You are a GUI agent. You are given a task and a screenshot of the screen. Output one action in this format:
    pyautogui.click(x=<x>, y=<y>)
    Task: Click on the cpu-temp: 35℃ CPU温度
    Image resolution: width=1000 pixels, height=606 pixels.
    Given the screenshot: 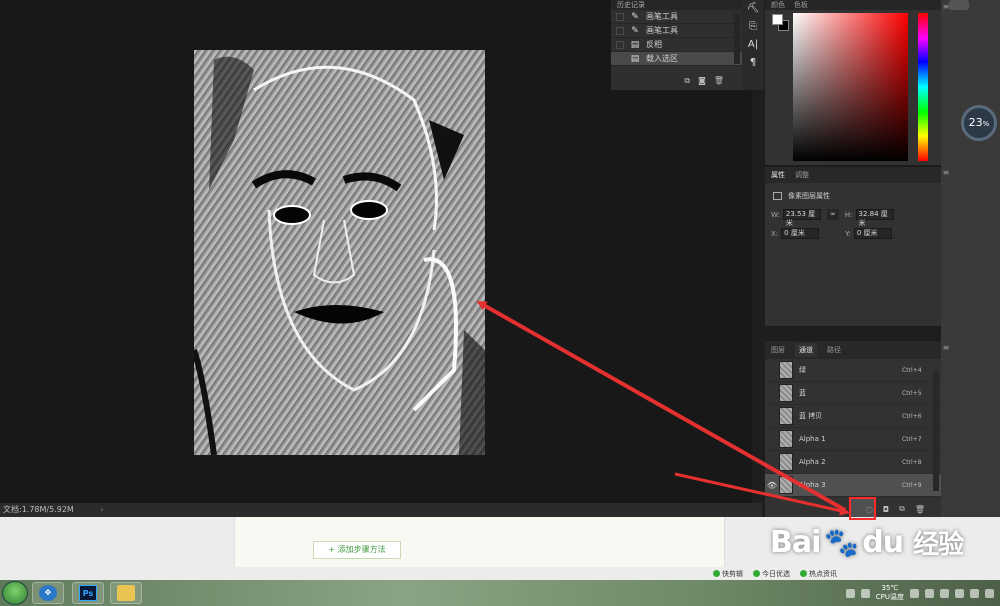 What is the action you would take?
    pyautogui.click(x=890, y=593)
    